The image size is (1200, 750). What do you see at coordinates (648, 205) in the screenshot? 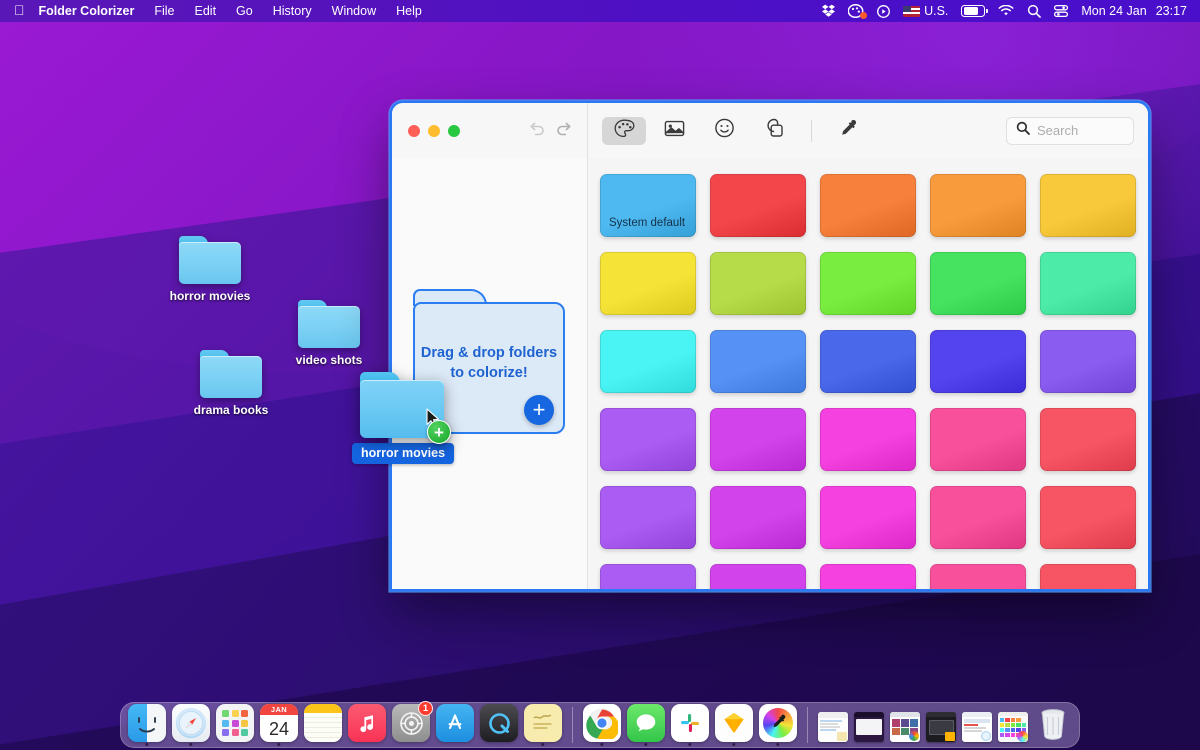
I see `color-swatch: System default` at bounding box center [648, 205].